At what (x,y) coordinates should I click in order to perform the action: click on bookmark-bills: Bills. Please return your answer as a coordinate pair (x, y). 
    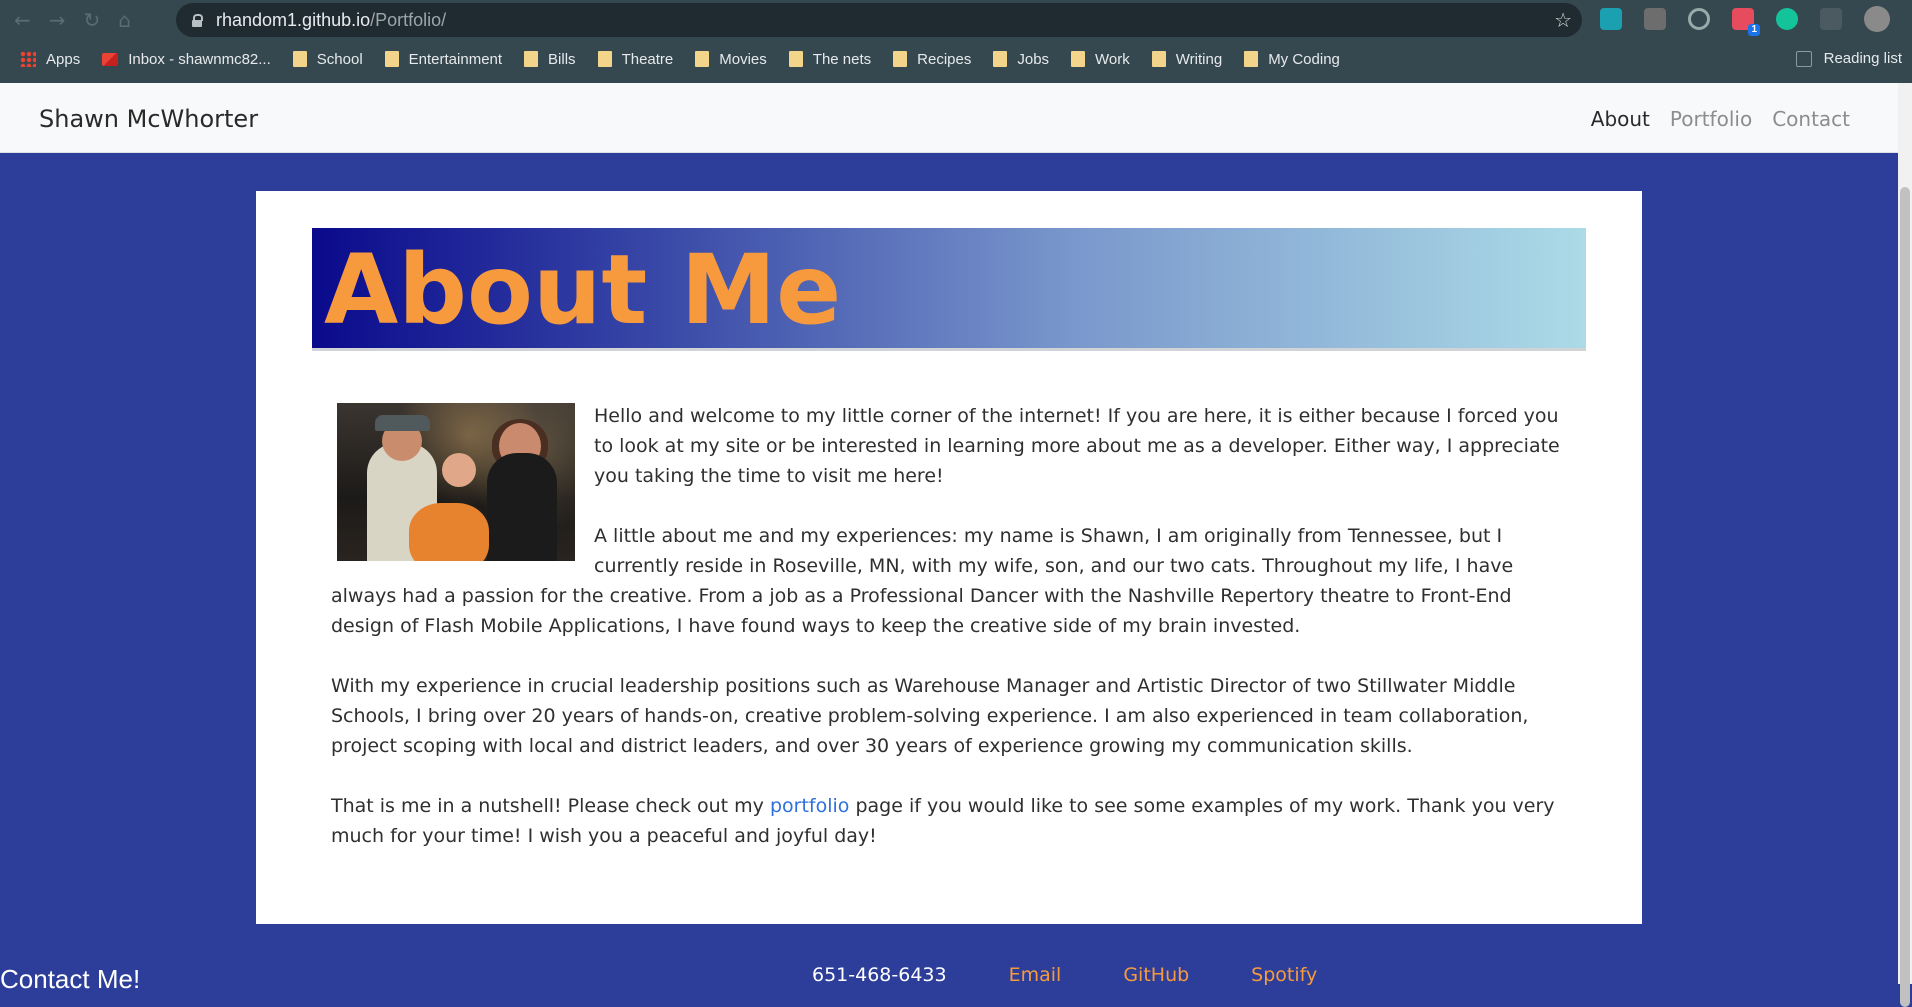
    Looking at the image, I should click on (550, 59).